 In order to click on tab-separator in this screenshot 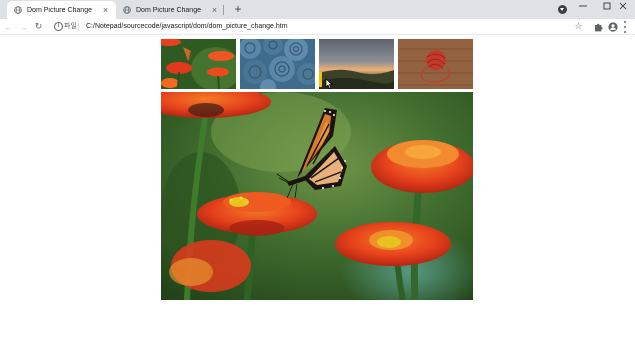, I will do `click(223, 10)`.